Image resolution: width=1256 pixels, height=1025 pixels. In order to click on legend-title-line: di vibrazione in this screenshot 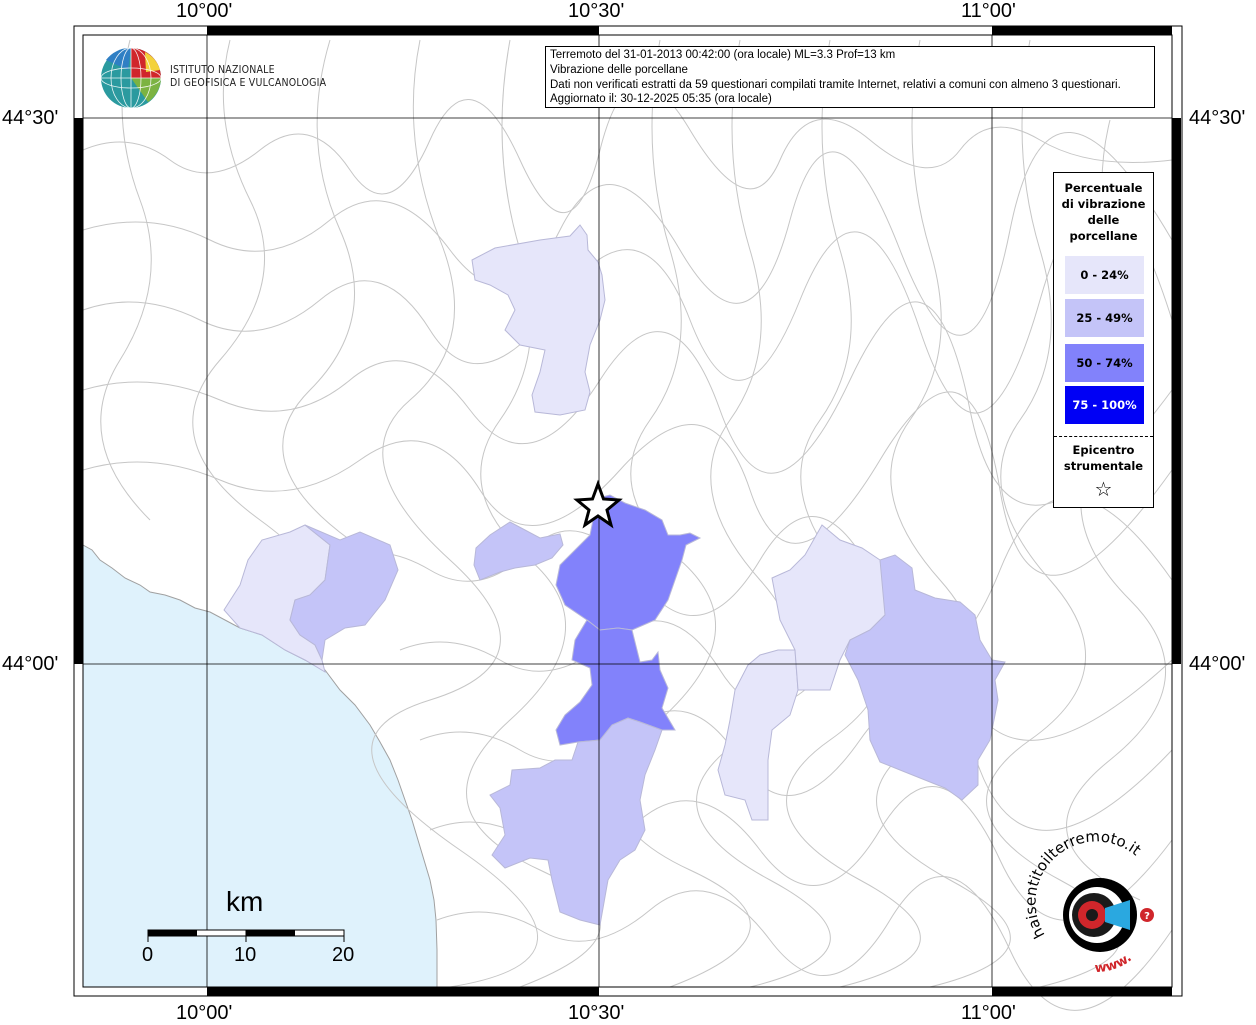, I will do `click(1103, 204)`.